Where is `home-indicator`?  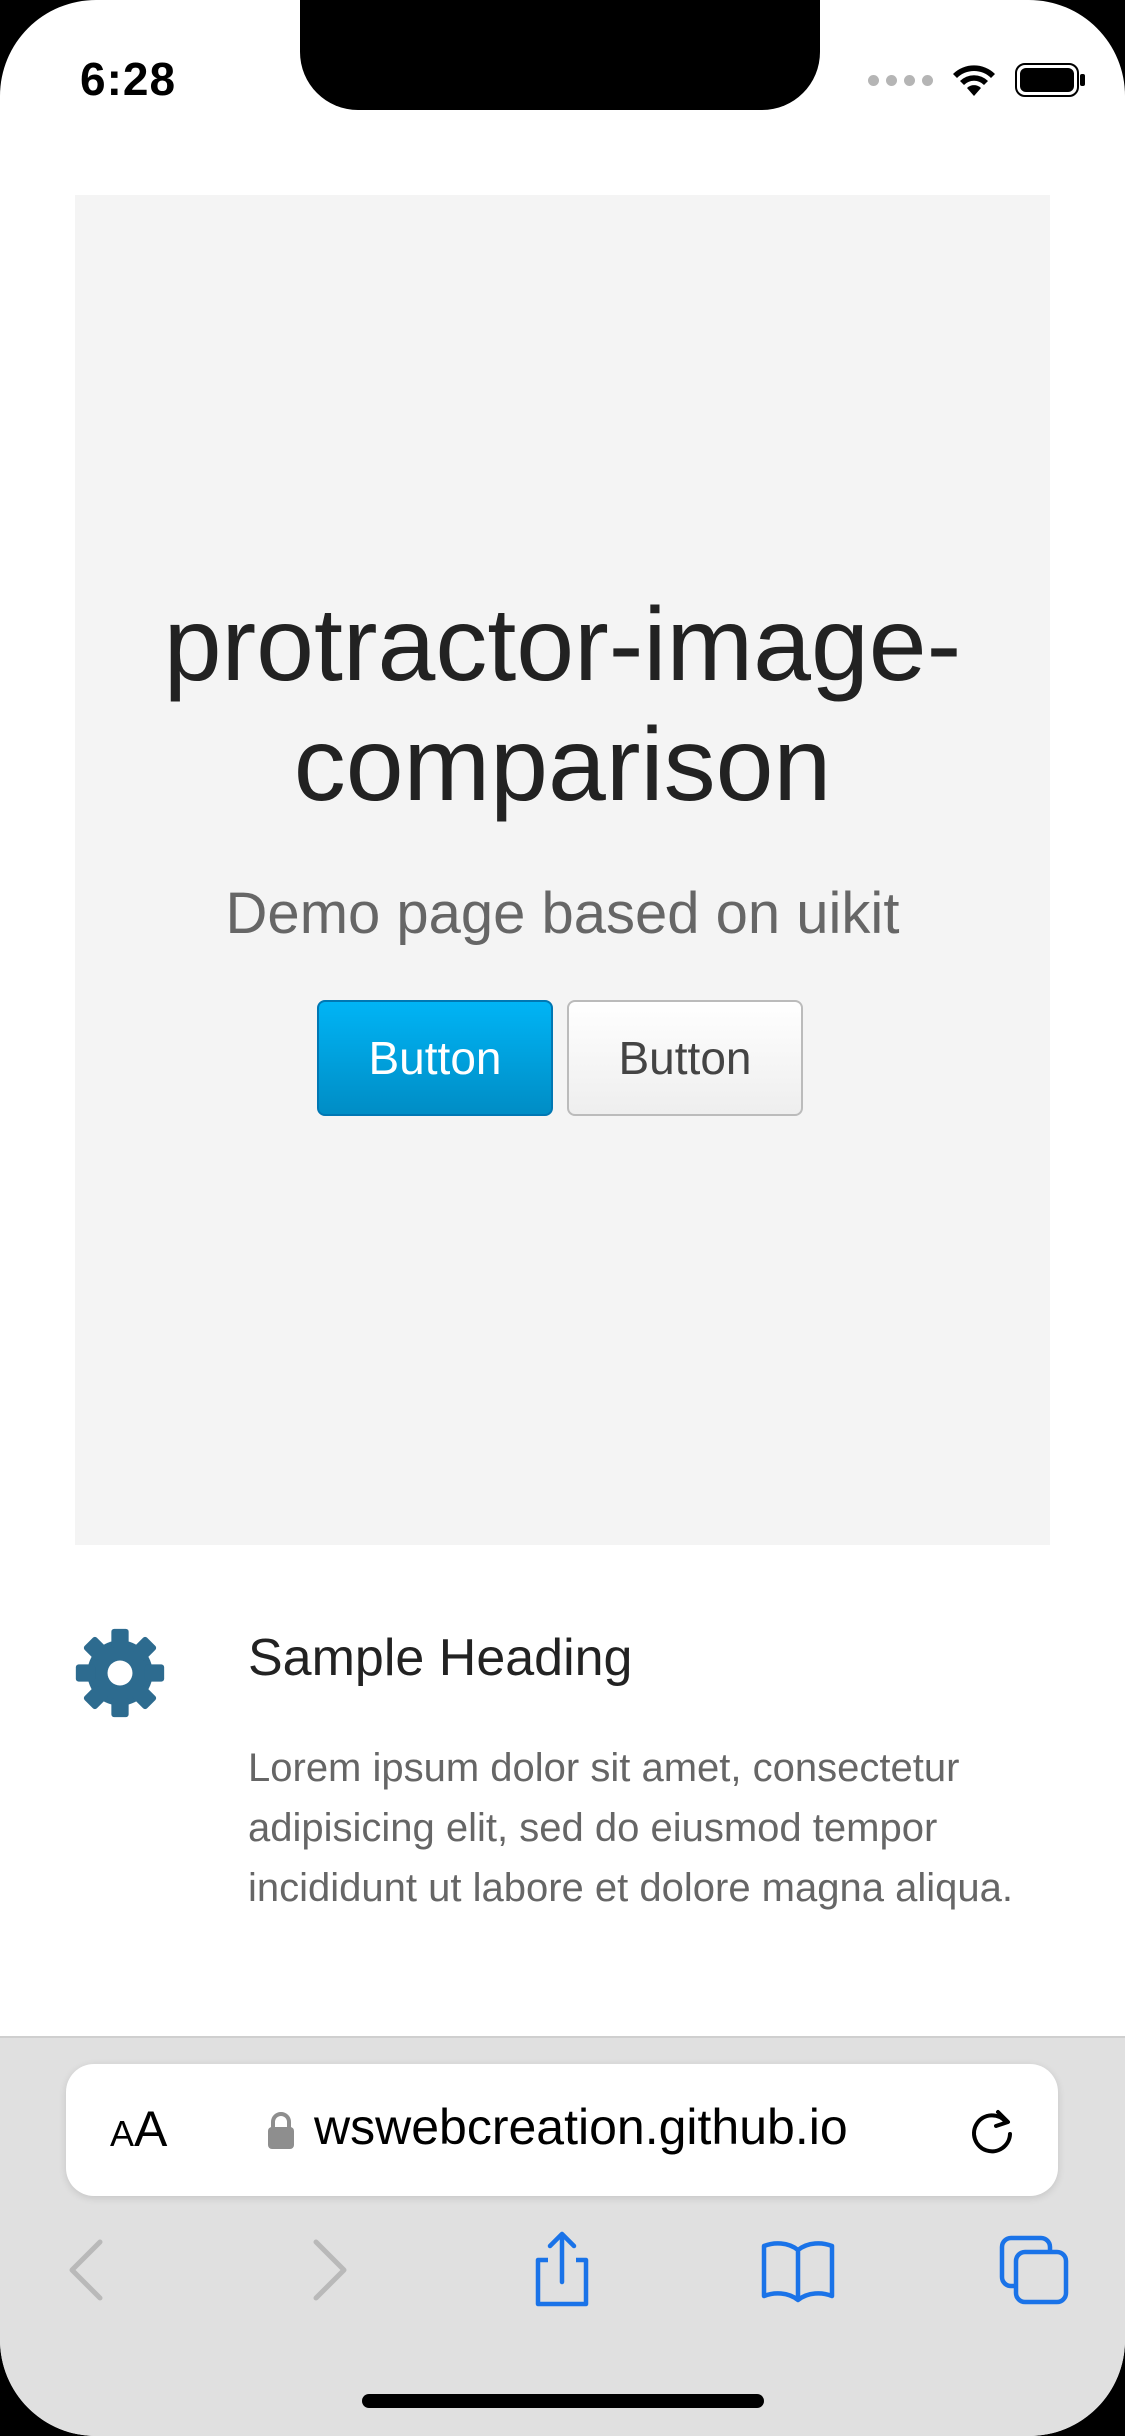 home-indicator is located at coordinates (563, 2401).